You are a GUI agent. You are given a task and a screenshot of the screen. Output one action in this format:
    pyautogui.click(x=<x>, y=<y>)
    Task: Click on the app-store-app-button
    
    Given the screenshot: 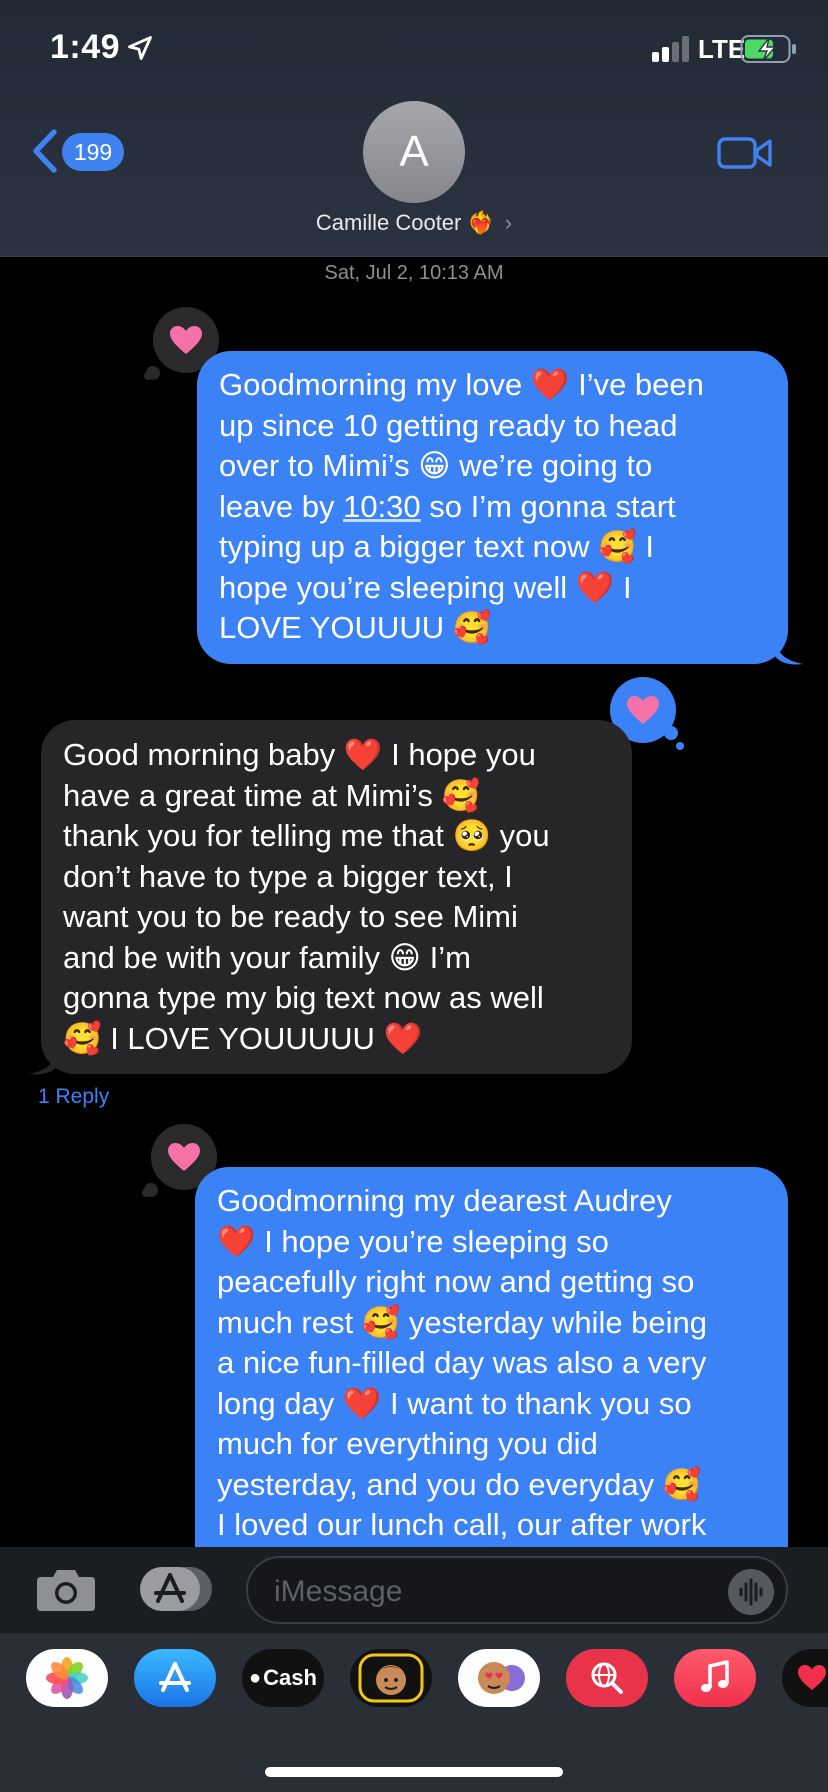 What is the action you would take?
    pyautogui.click(x=175, y=1678)
    